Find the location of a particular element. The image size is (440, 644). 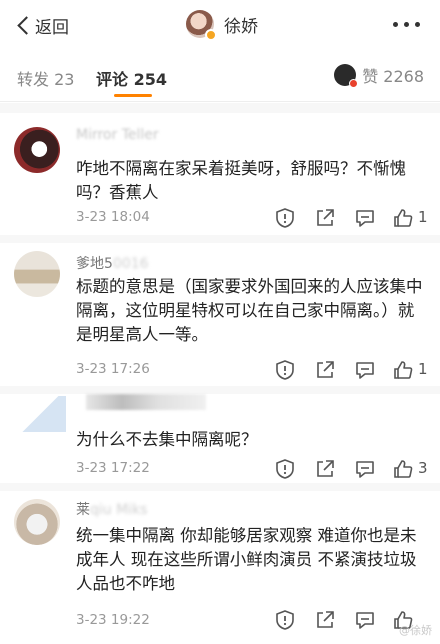

chevron-left-icon is located at coordinates (26, 25).